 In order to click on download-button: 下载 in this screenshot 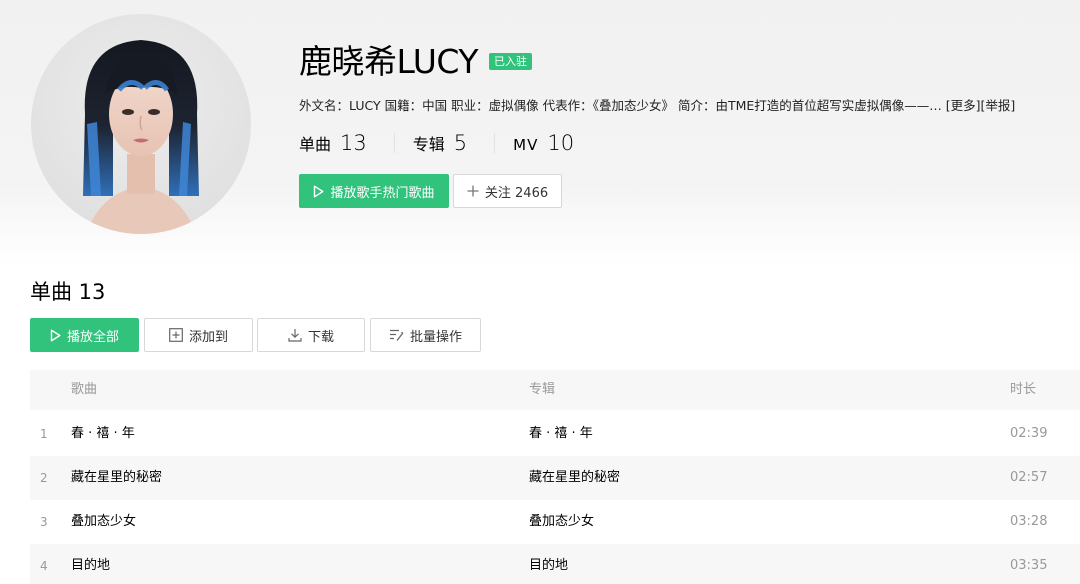, I will do `click(311, 335)`.